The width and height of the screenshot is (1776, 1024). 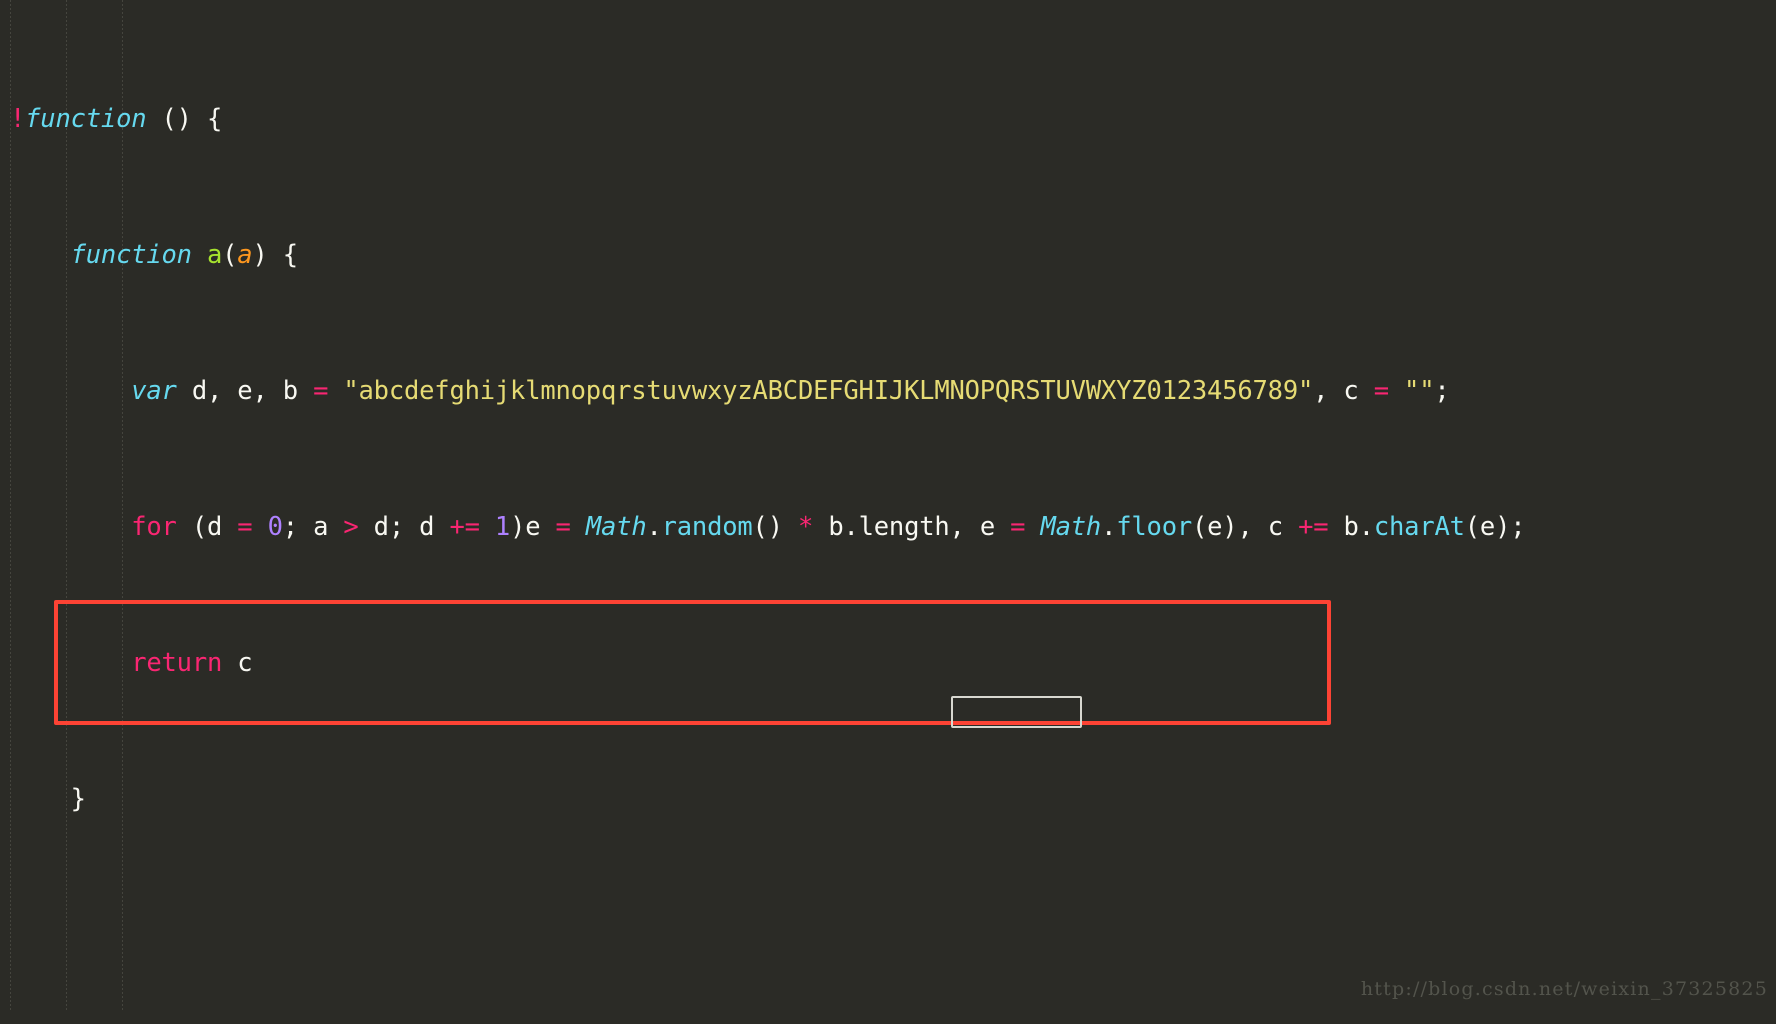 What do you see at coordinates (1351, 527) in the screenshot?
I see `token-plain: b.` at bounding box center [1351, 527].